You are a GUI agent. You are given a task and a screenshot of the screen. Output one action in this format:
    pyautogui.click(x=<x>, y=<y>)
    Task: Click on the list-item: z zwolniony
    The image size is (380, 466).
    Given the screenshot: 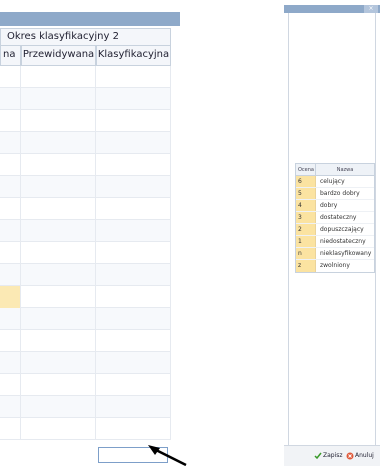 What is the action you would take?
    pyautogui.click(x=335, y=266)
    